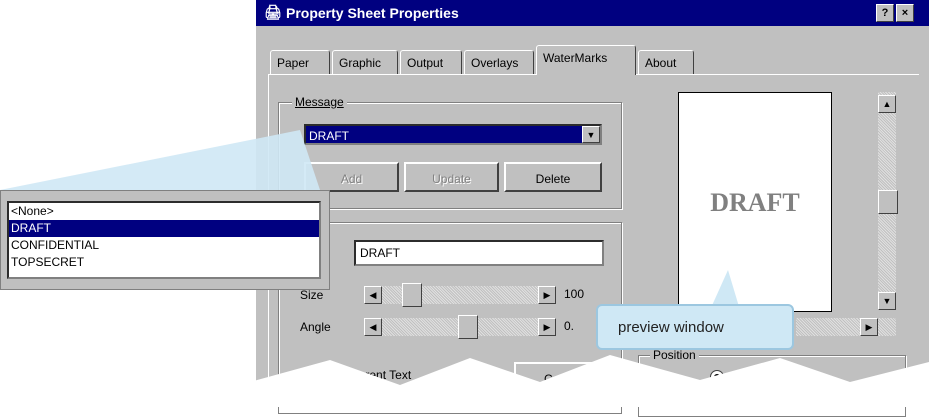  What do you see at coordinates (589, 381) in the screenshot?
I see `torn-edge` at bounding box center [589, 381].